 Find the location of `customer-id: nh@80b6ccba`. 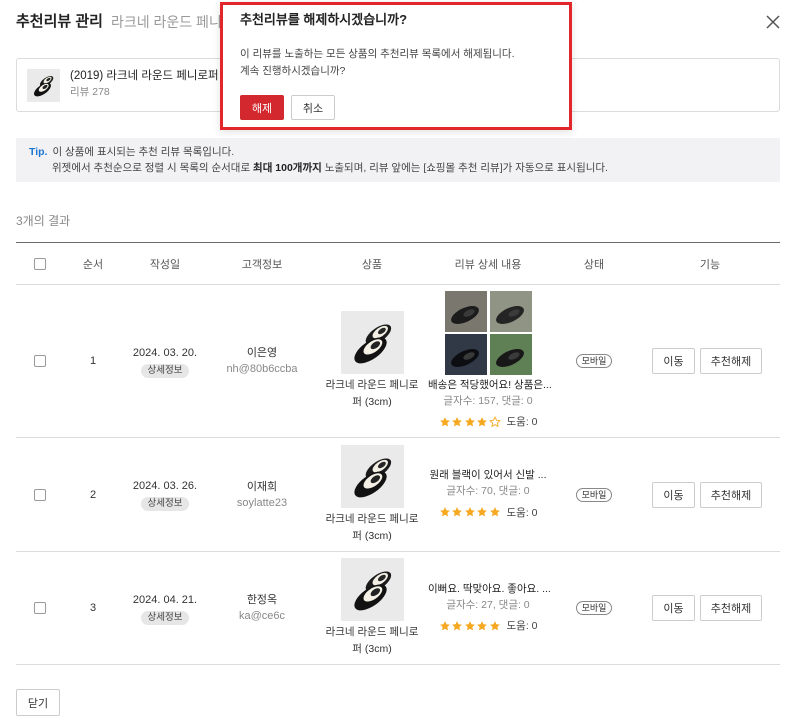

customer-id: nh@80b6ccba is located at coordinates (262, 369).